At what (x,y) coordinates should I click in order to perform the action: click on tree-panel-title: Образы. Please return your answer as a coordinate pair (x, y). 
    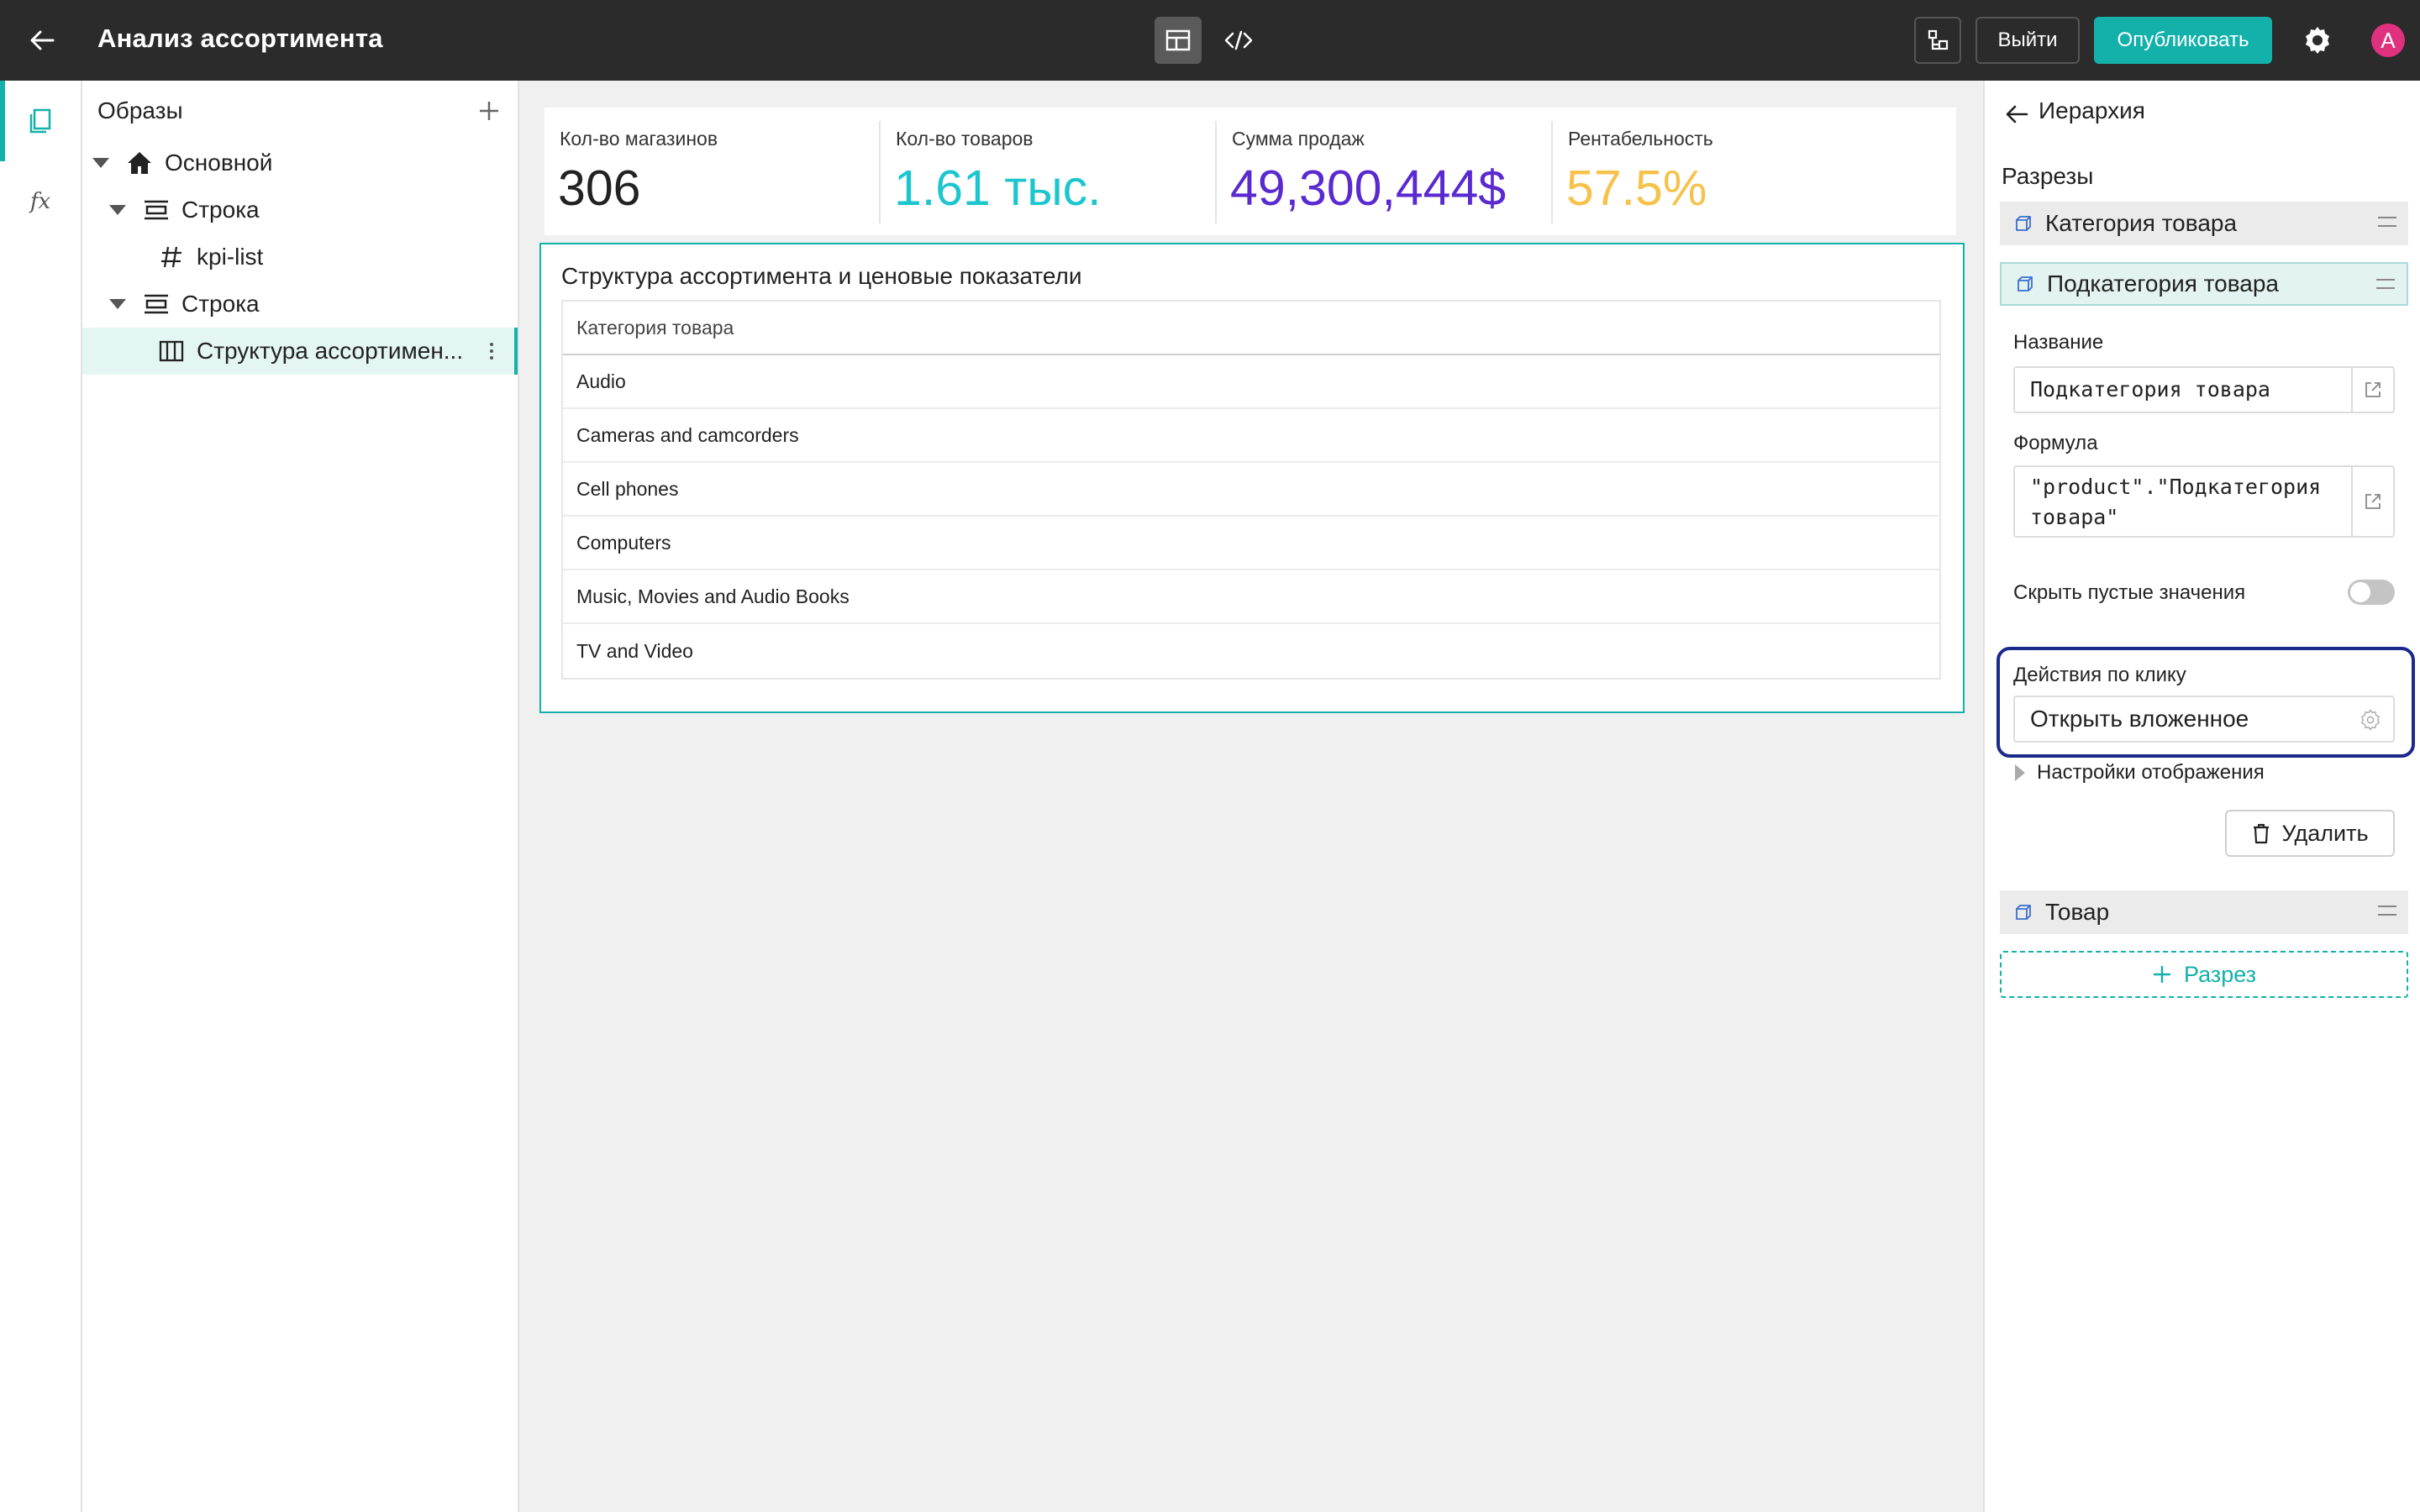
    Looking at the image, I should click on (140, 110).